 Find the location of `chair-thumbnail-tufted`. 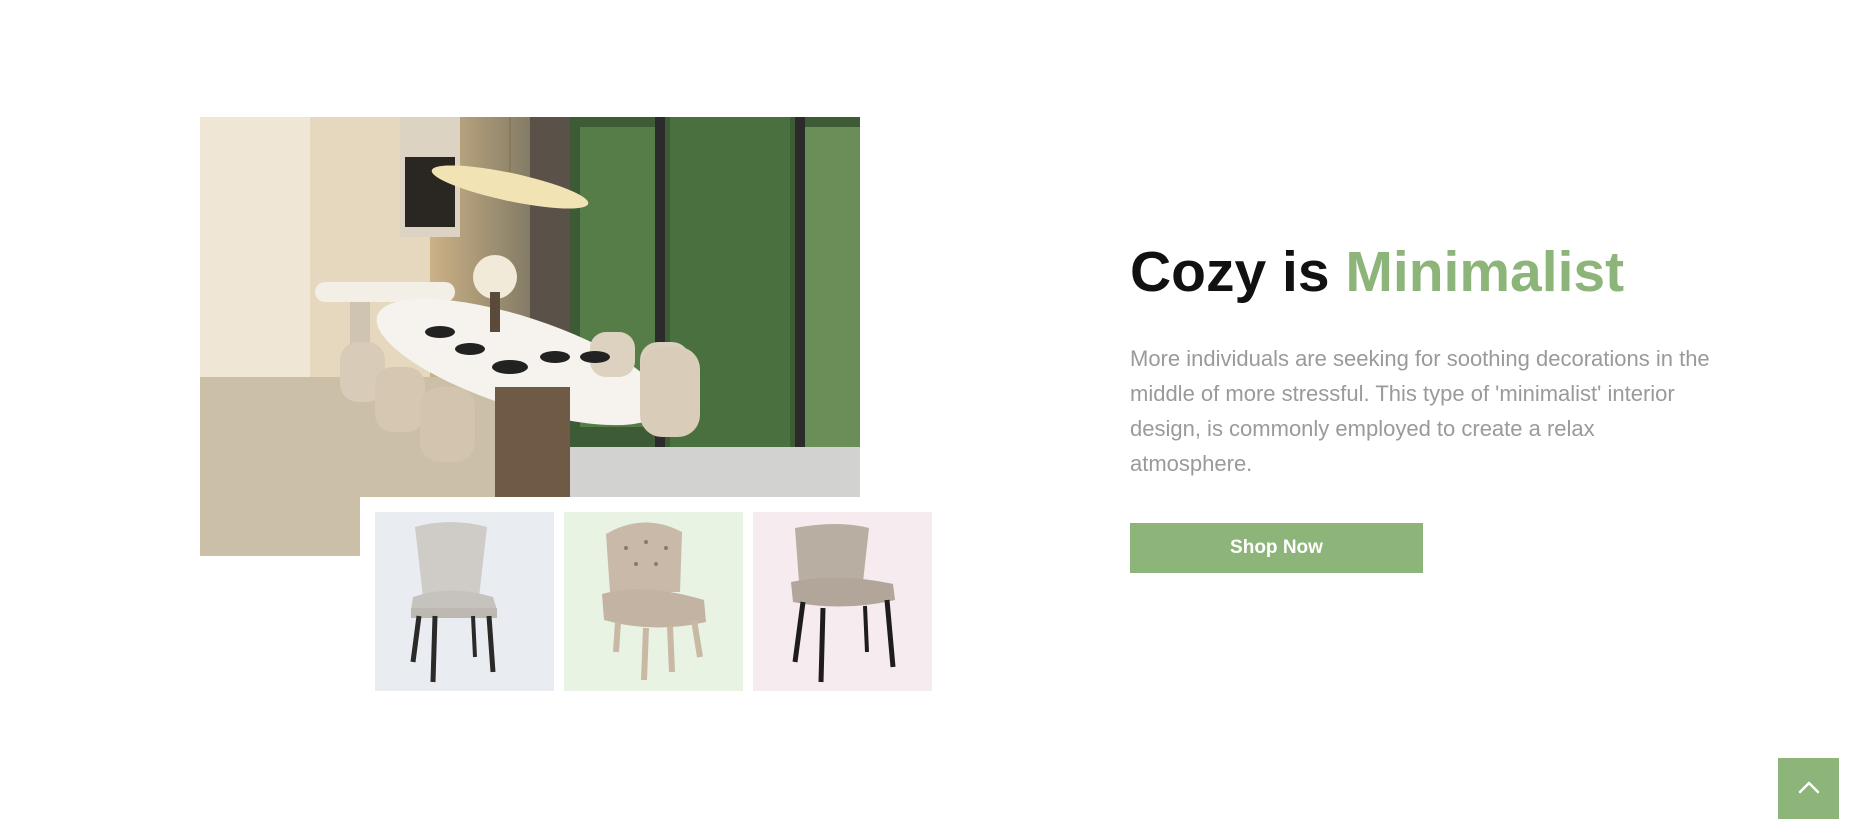

chair-thumbnail-tufted is located at coordinates (653, 601).